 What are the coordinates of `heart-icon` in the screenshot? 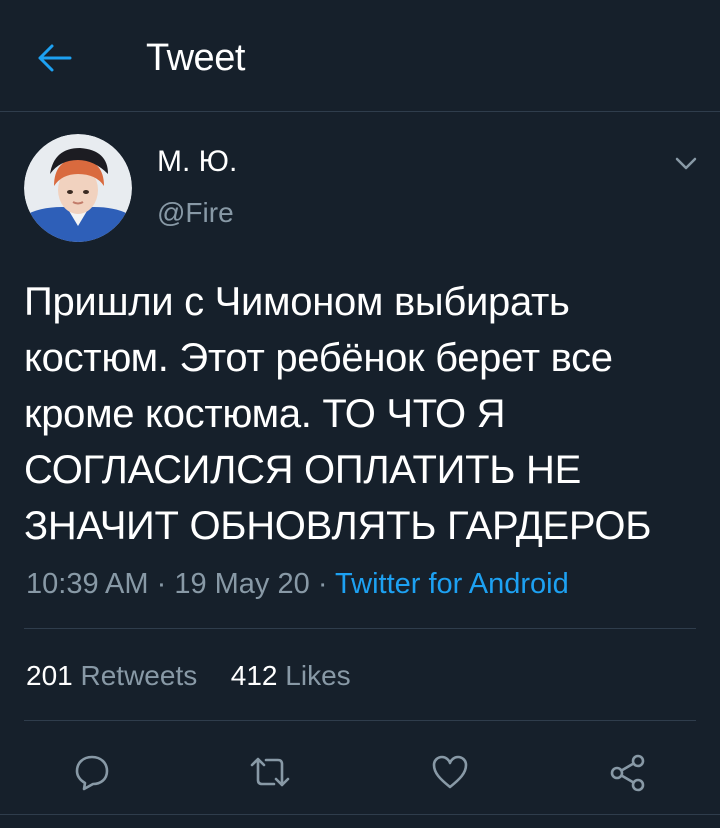 It's located at (450, 772).